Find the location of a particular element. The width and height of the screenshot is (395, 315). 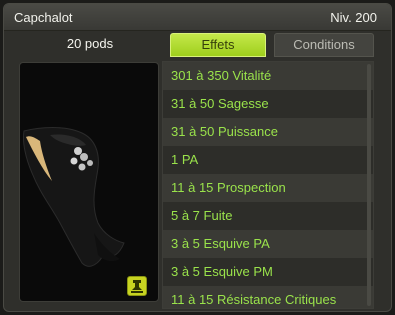

effect-row: 1 PA is located at coordinates (268, 160).